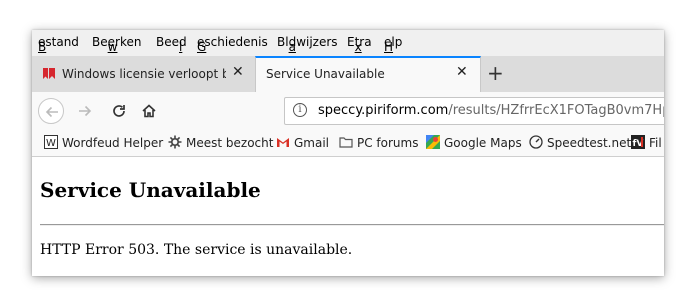 This screenshot has width=698, height=308. What do you see at coordinates (116, 44) in the screenshot?
I see `menu-item-bewerken: Be w erken` at bounding box center [116, 44].